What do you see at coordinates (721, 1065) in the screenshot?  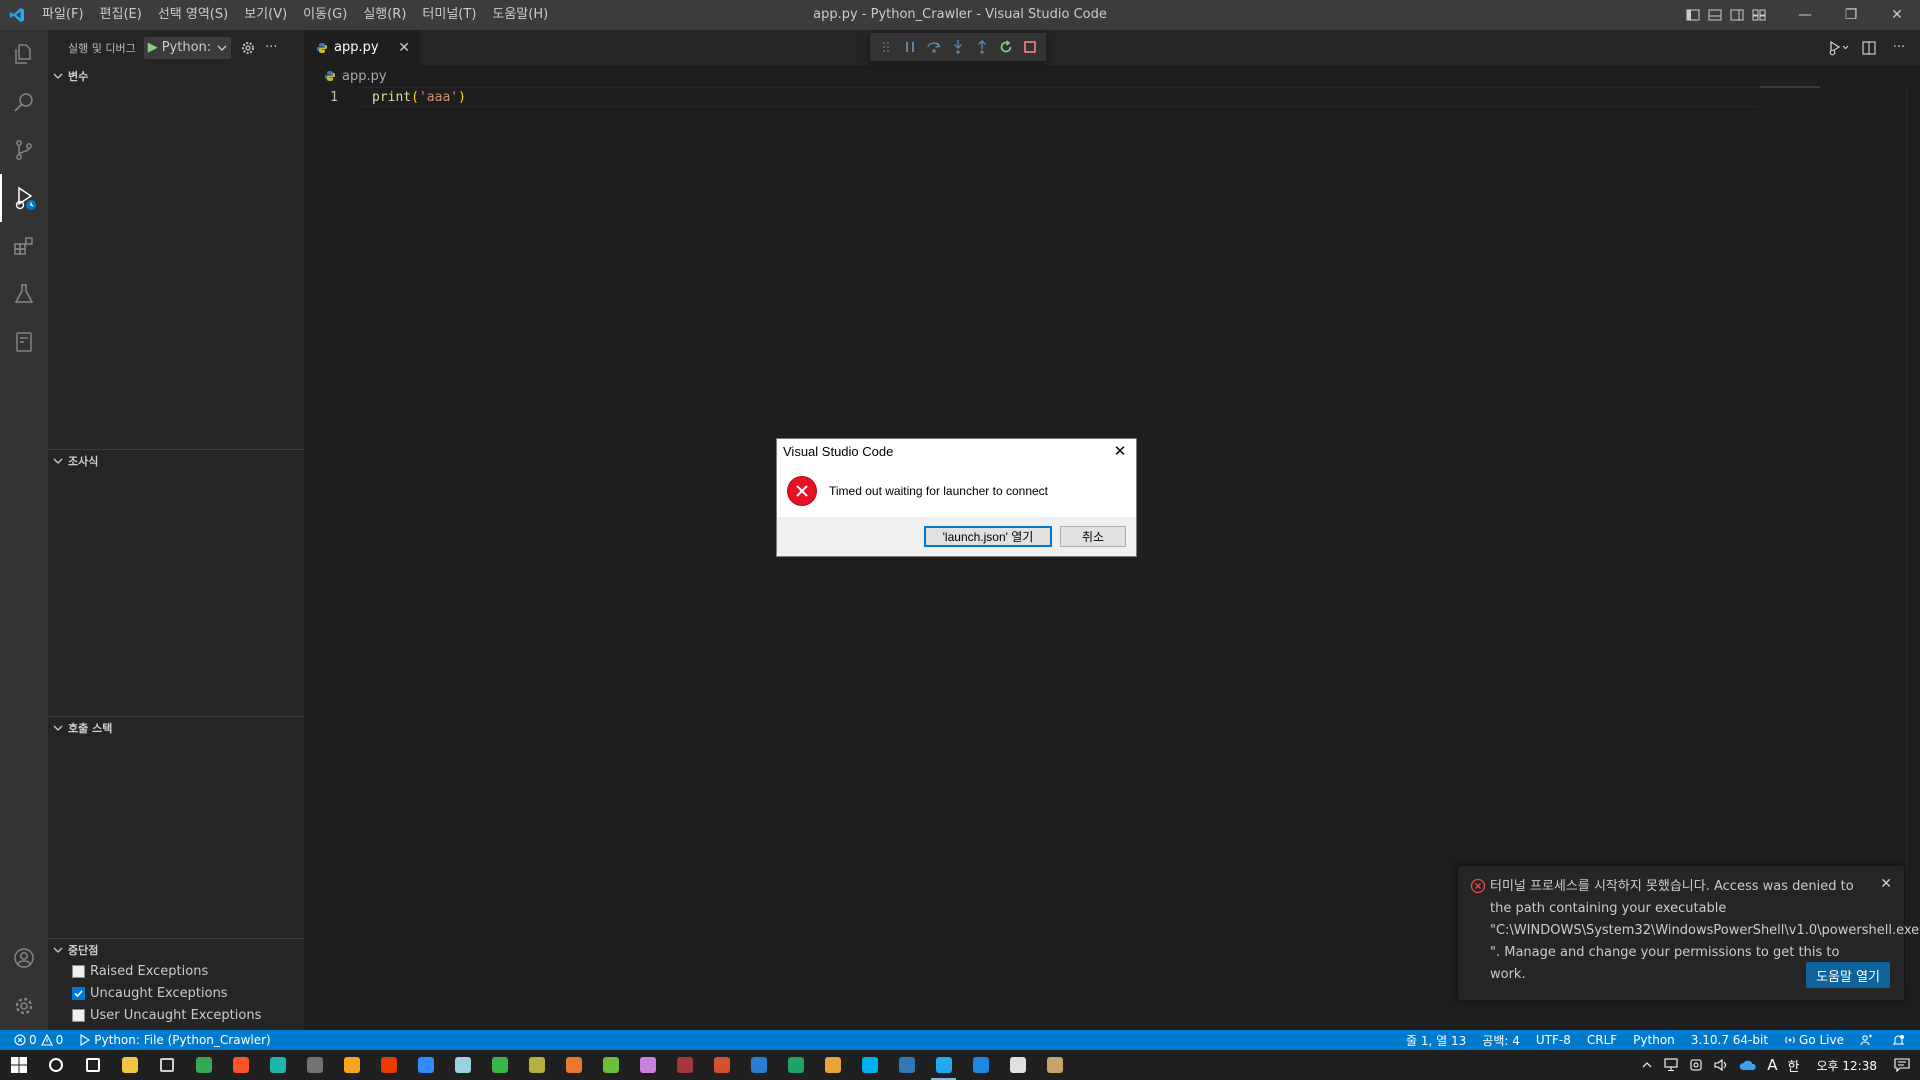 I see `taskbar-powerpoint-icon` at bounding box center [721, 1065].